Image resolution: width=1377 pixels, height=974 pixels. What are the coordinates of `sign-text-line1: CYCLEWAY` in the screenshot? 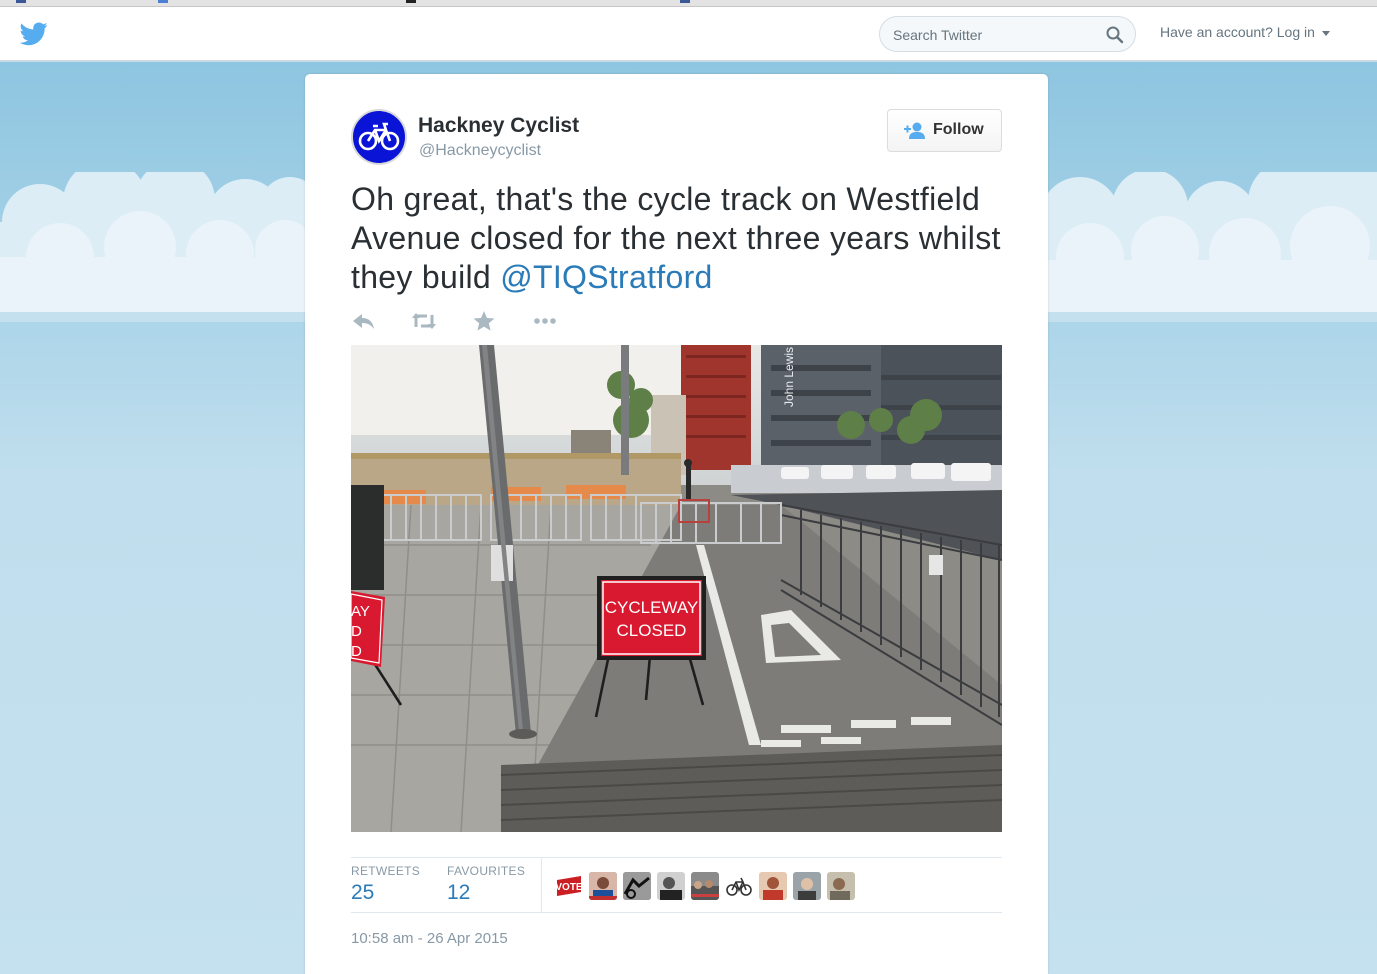 It's located at (652, 607).